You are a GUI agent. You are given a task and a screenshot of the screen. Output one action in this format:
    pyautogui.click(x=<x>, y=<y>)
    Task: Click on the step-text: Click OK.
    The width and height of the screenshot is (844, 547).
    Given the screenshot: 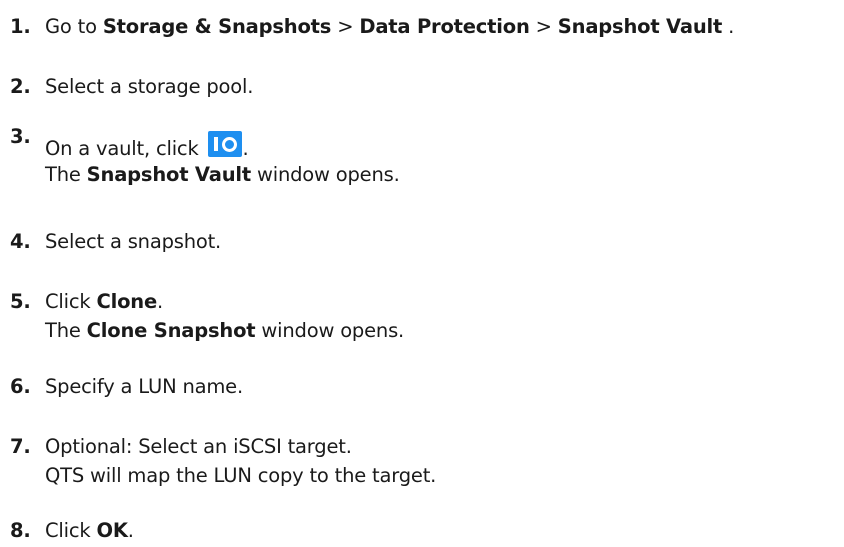 What is the action you would take?
    pyautogui.click(x=89, y=530)
    